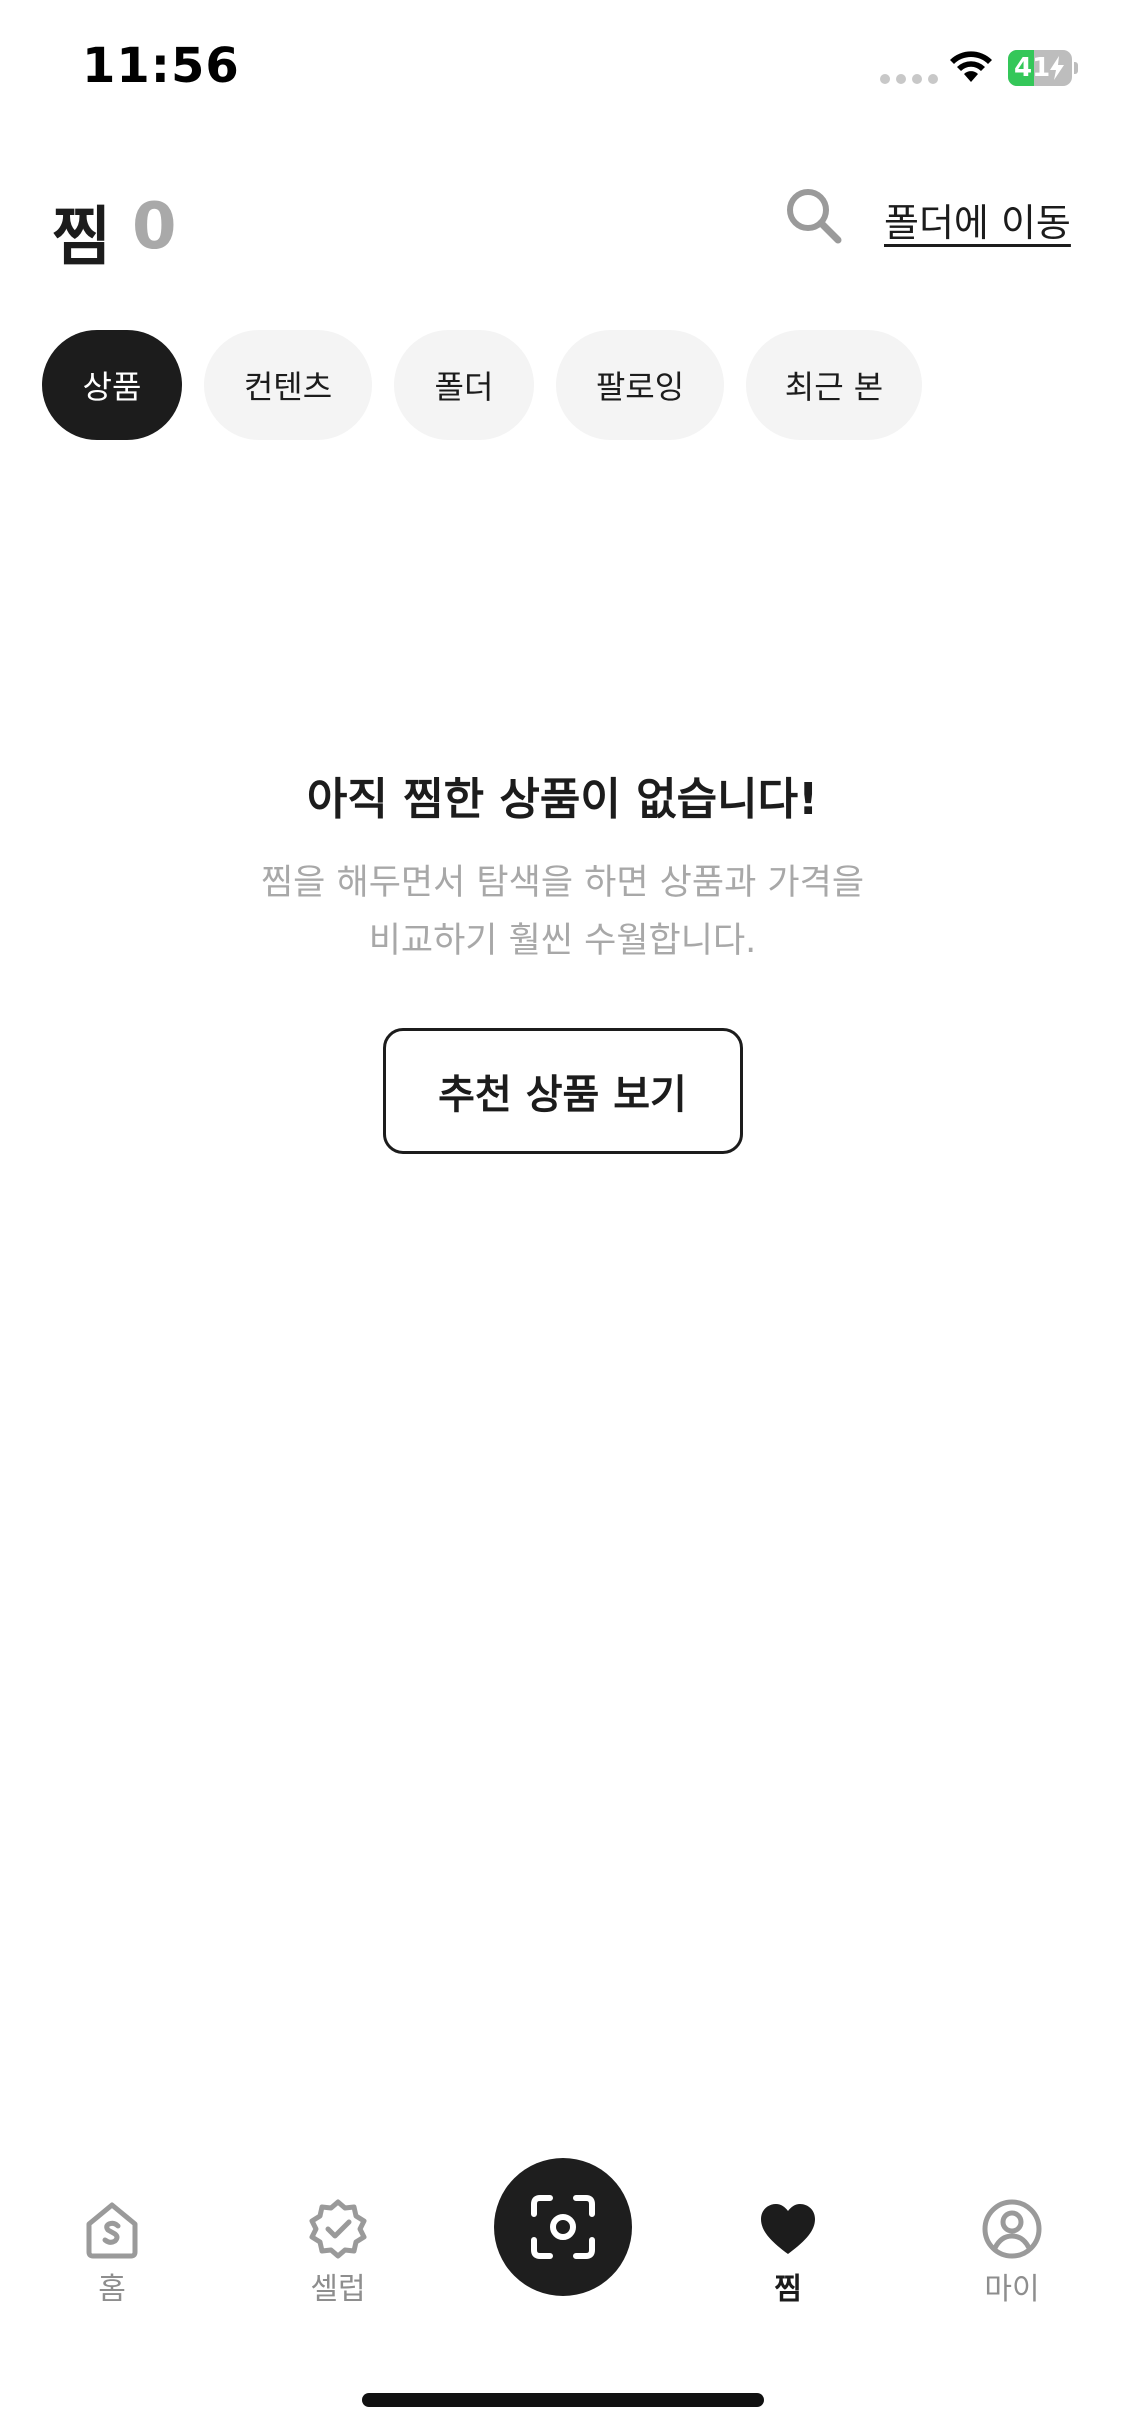  I want to click on page-header: 찜 0 폴더에 이동, so click(562, 225).